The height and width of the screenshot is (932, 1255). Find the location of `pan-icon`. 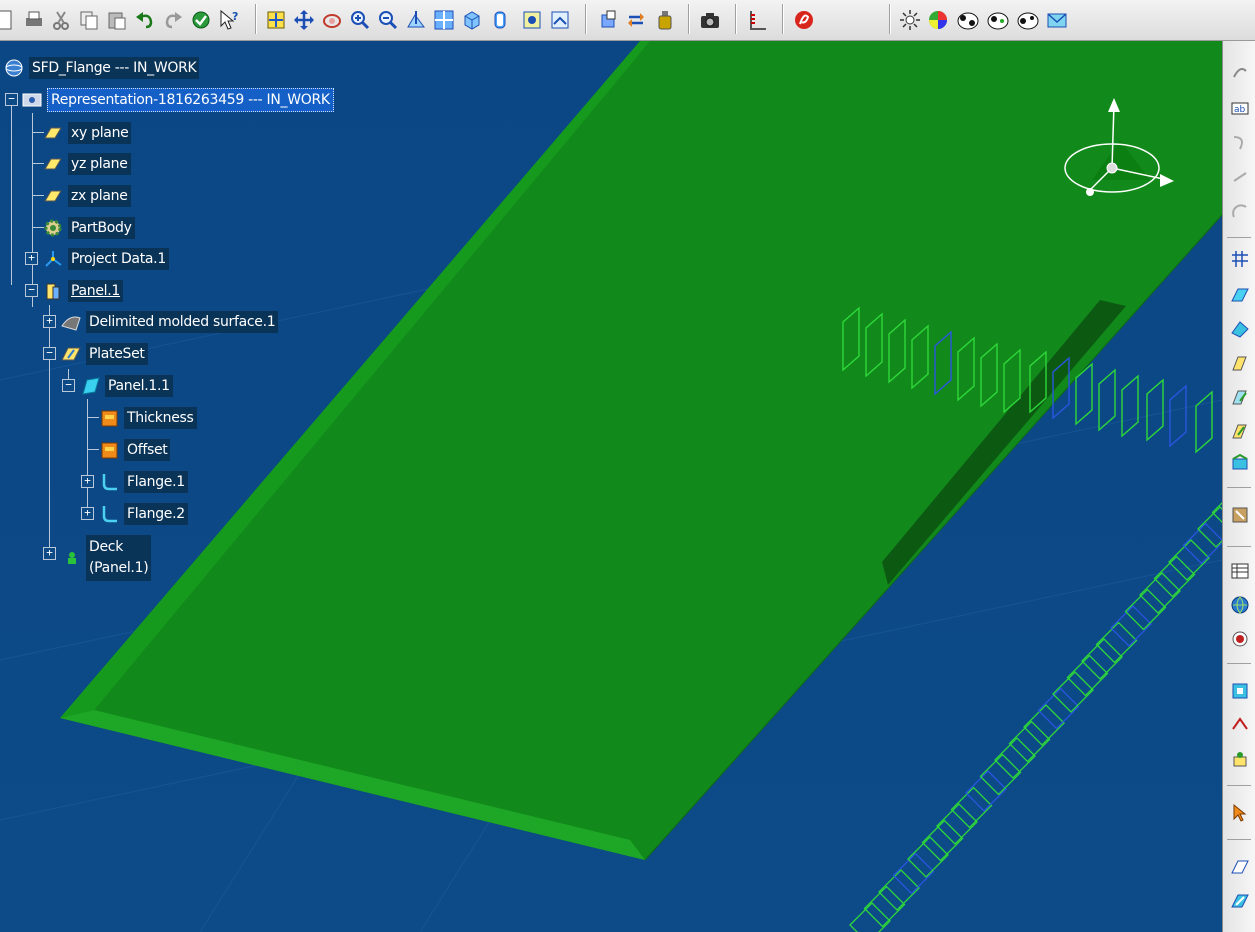

pan-icon is located at coordinates (304, 20).